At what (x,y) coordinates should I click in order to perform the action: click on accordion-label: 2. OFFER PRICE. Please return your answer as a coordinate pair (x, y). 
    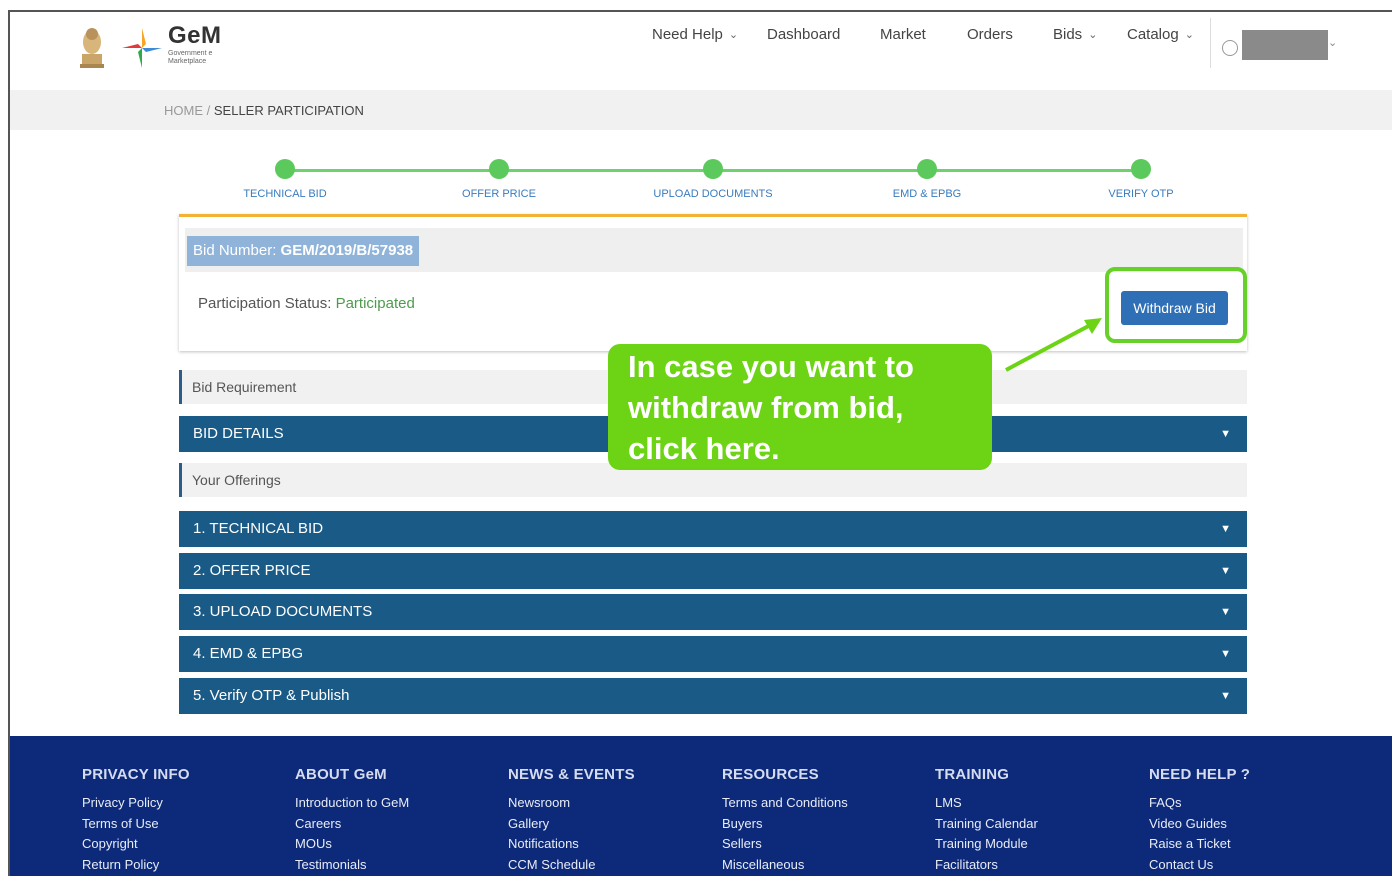
    Looking at the image, I should click on (252, 570).